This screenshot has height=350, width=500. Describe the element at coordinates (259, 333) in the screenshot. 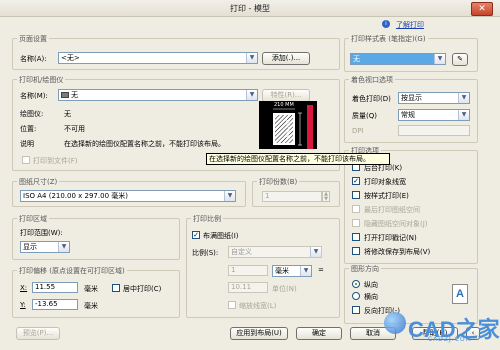

I see `apply-to-layout-button: 应用到布局(U)` at that location.